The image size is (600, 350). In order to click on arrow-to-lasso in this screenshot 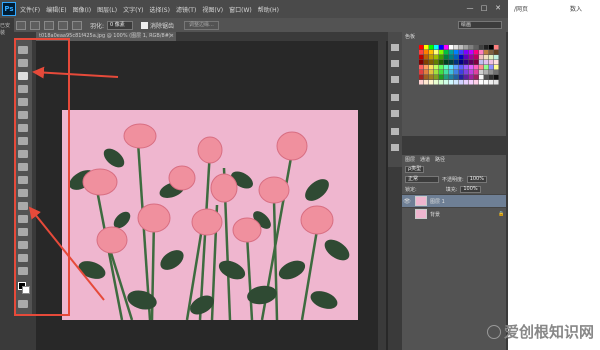, I will do `click(75, 72)`.